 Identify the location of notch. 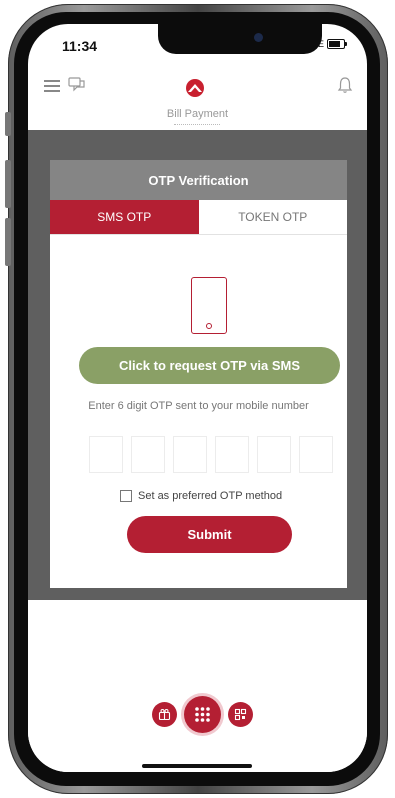
(240, 39).